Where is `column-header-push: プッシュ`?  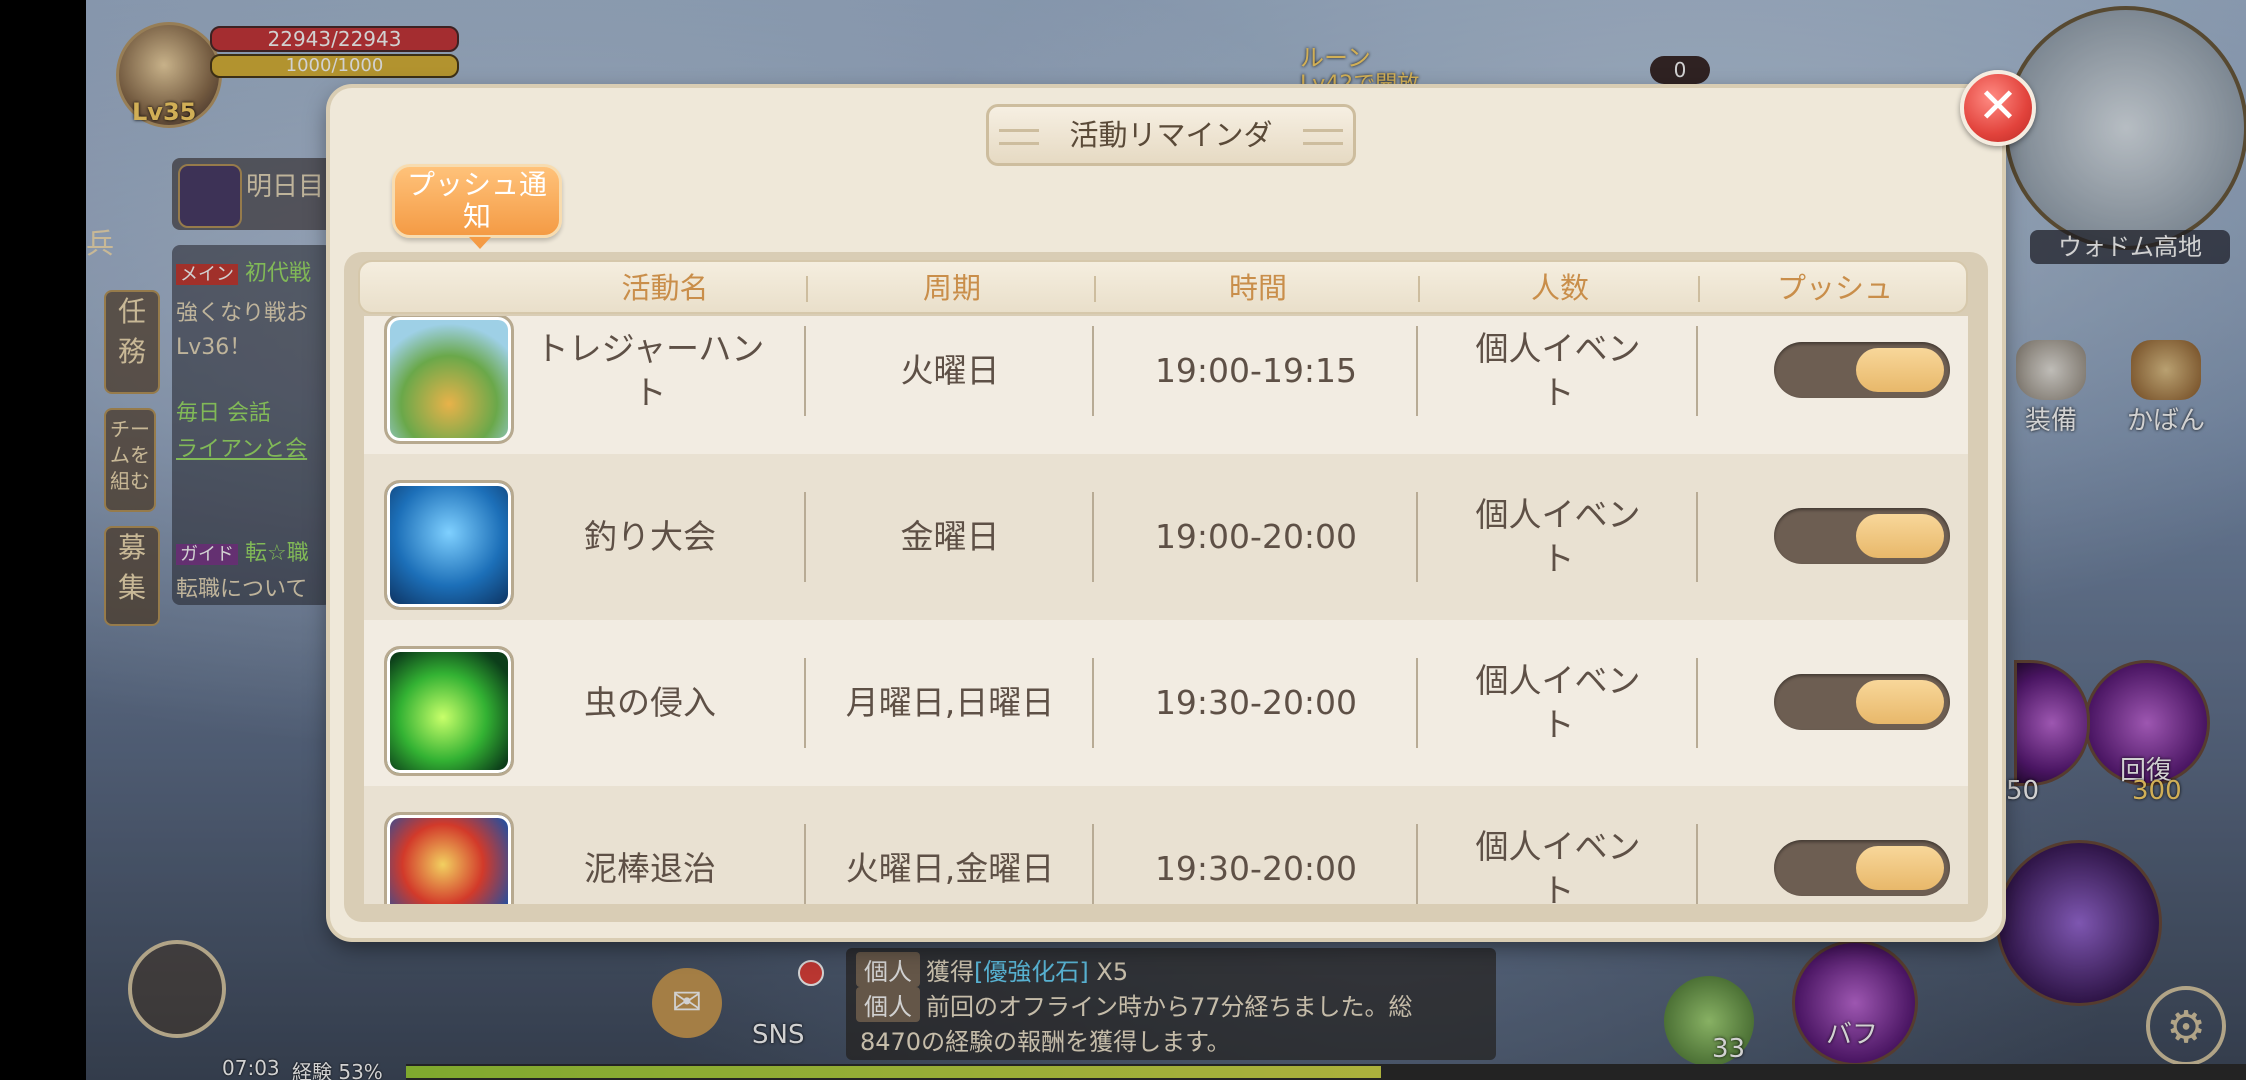 column-header-push: プッシュ is located at coordinates (1834, 288).